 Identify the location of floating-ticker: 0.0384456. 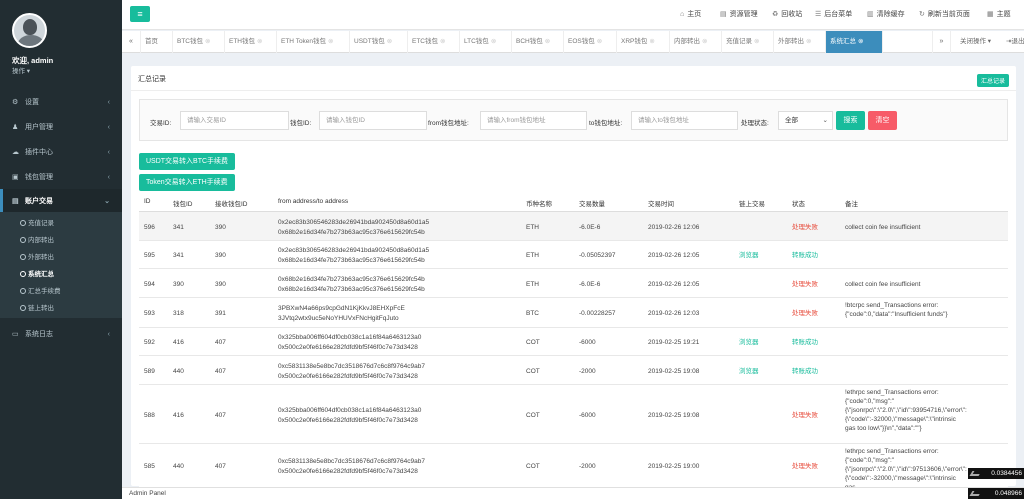
(996, 473).